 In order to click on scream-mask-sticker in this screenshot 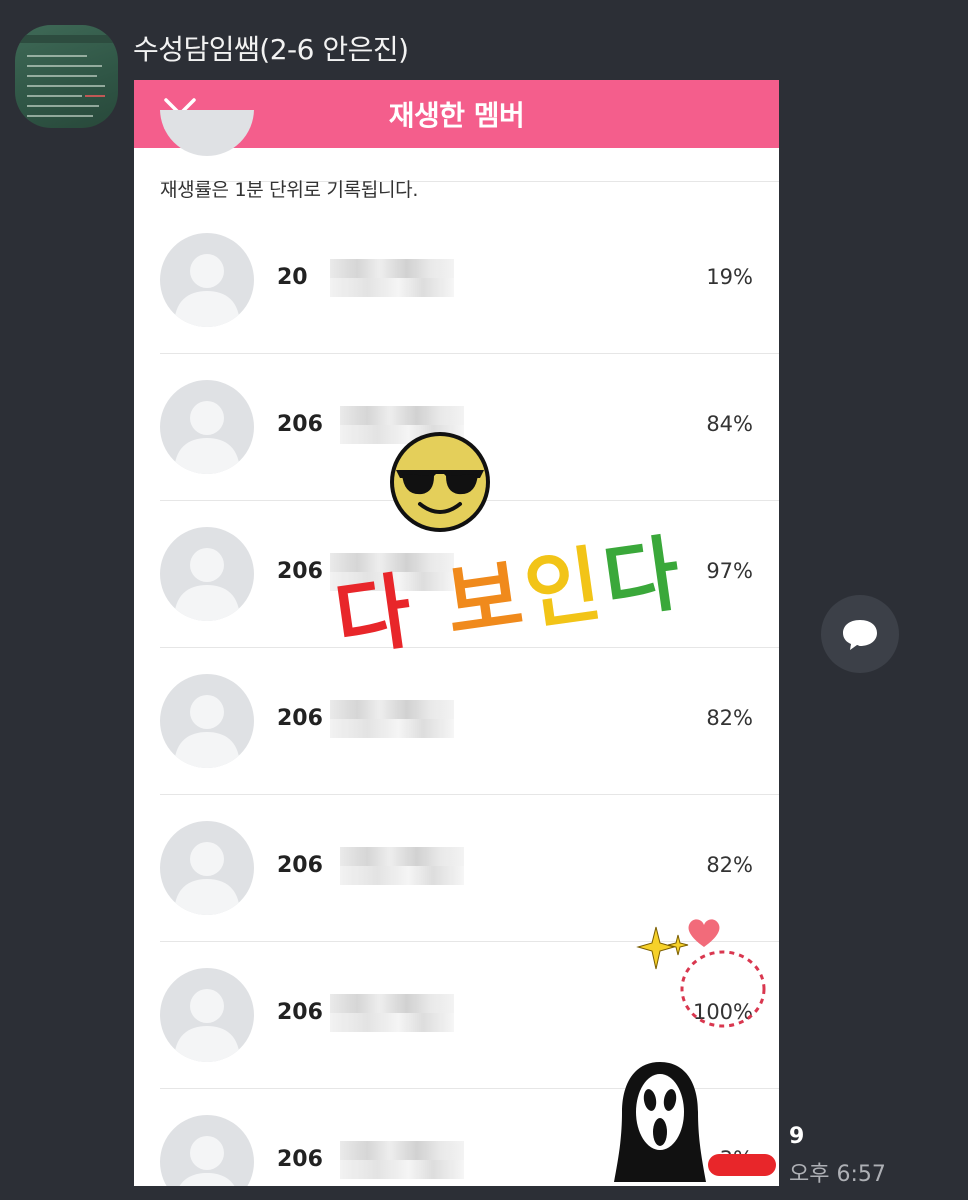, I will do `click(660, 1122)`.